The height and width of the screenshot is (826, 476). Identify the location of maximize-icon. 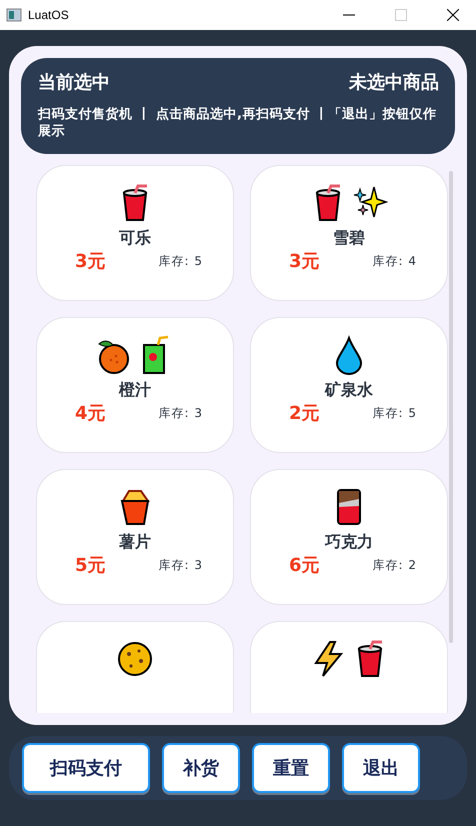
(401, 15).